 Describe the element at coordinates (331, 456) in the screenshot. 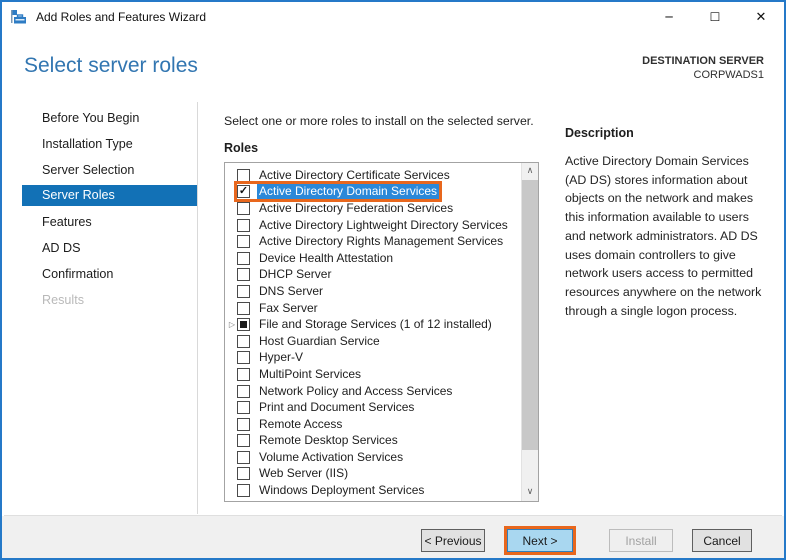

I see `role-label: Volume Activation Services` at that location.